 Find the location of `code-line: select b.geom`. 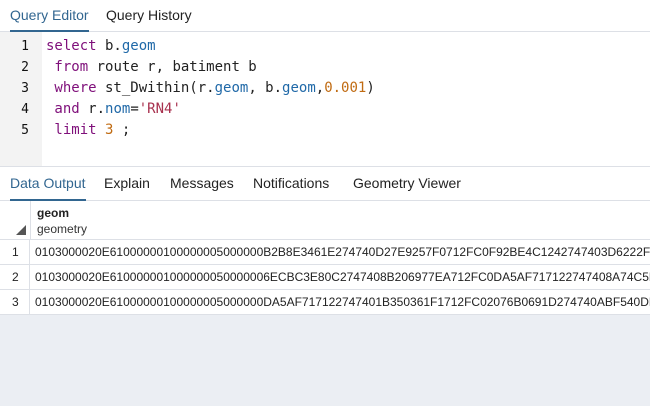

code-line: select b.geom is located at coordinates (101, 46).